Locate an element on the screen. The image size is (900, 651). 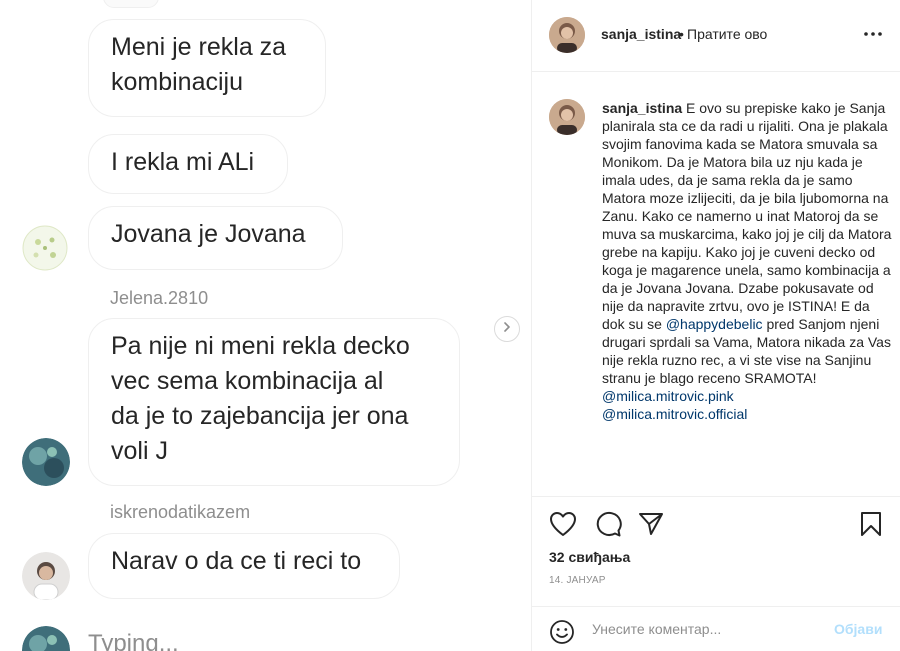
post-date: 14. ЈАНУАР is located at coordinates (577, 580).